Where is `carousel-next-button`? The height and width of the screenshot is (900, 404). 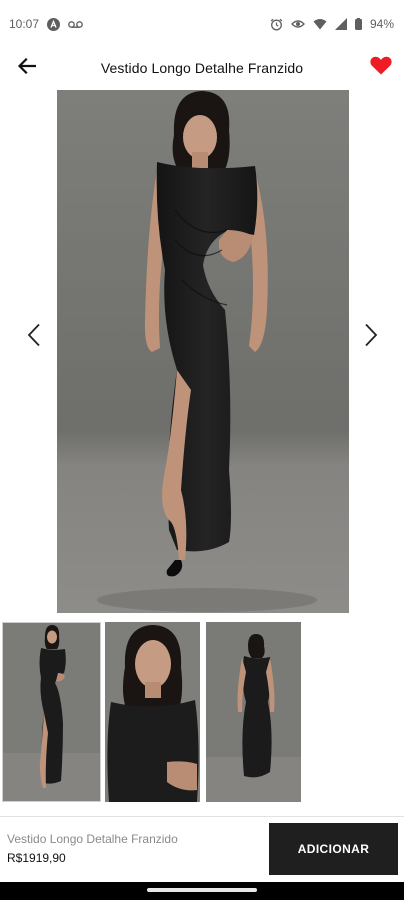
carousel-next-button is located at coordinates (371, 337).